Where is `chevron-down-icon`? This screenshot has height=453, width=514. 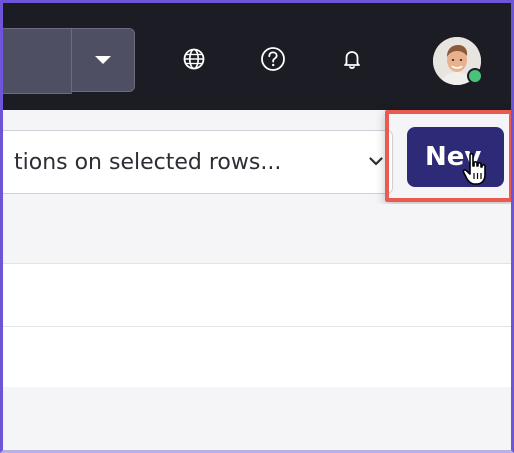 chevron-down-icon is located at coordinates (376, 161).